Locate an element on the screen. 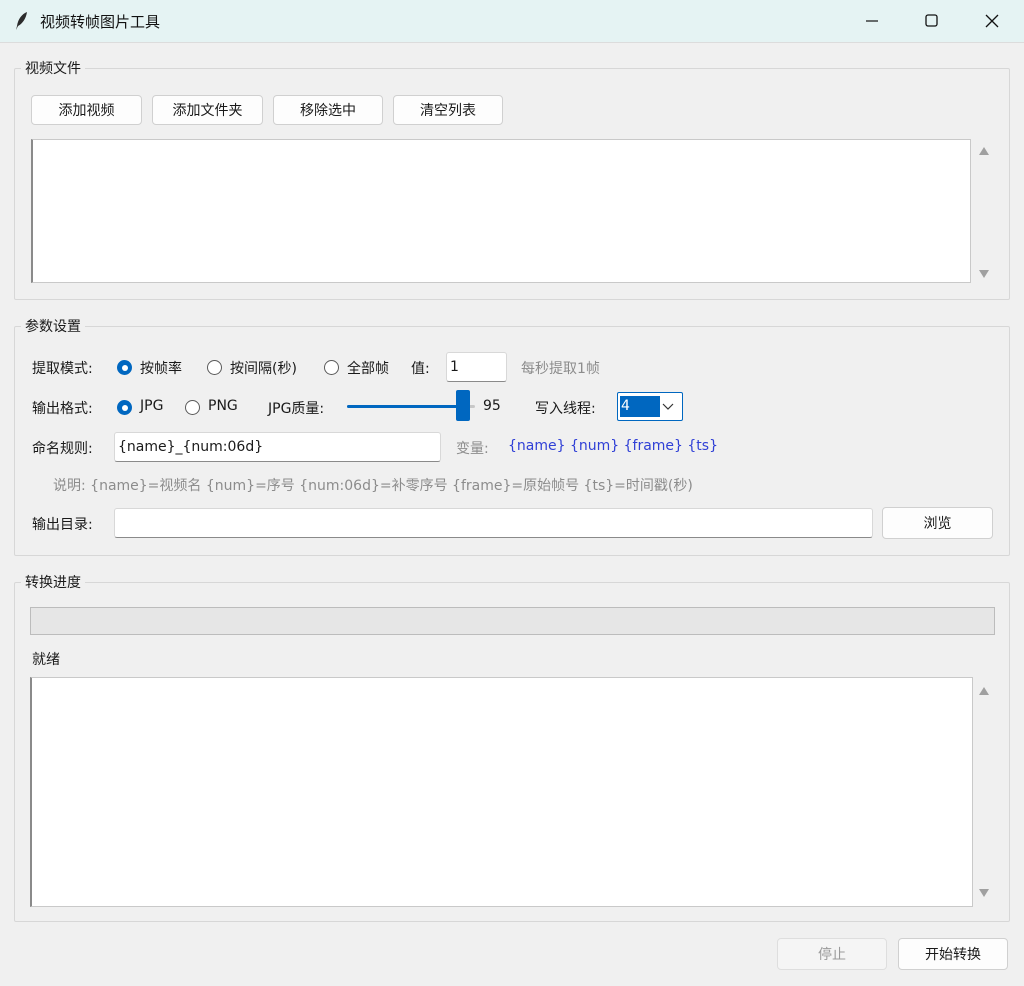  maximize-icon is located at coordinates (931, 20).